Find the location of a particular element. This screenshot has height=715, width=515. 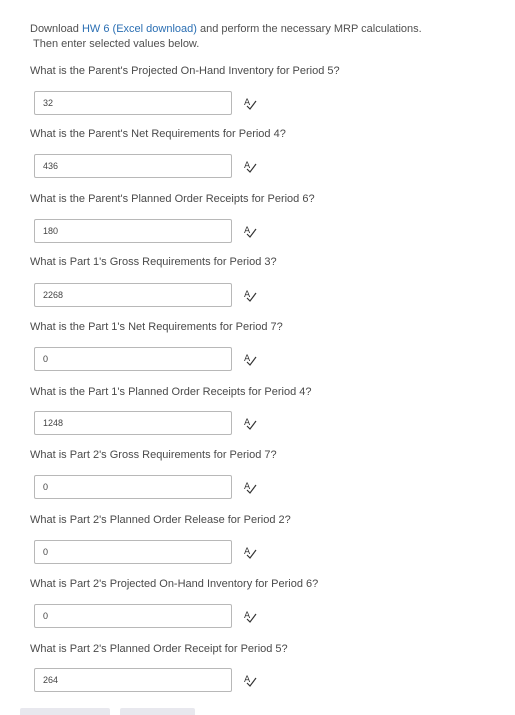

answer-6-input is located at coordinates (133, 423).